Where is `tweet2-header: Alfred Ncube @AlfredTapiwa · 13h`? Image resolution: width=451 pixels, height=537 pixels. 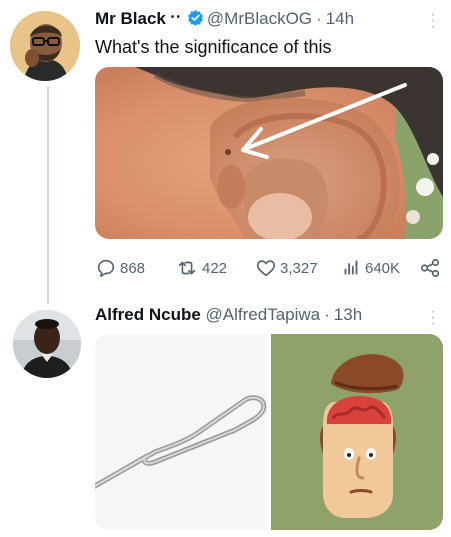
tweet2-header: Alfred Ncube @AlfredTapiwa · 13h is located at coordinates (228, 315).